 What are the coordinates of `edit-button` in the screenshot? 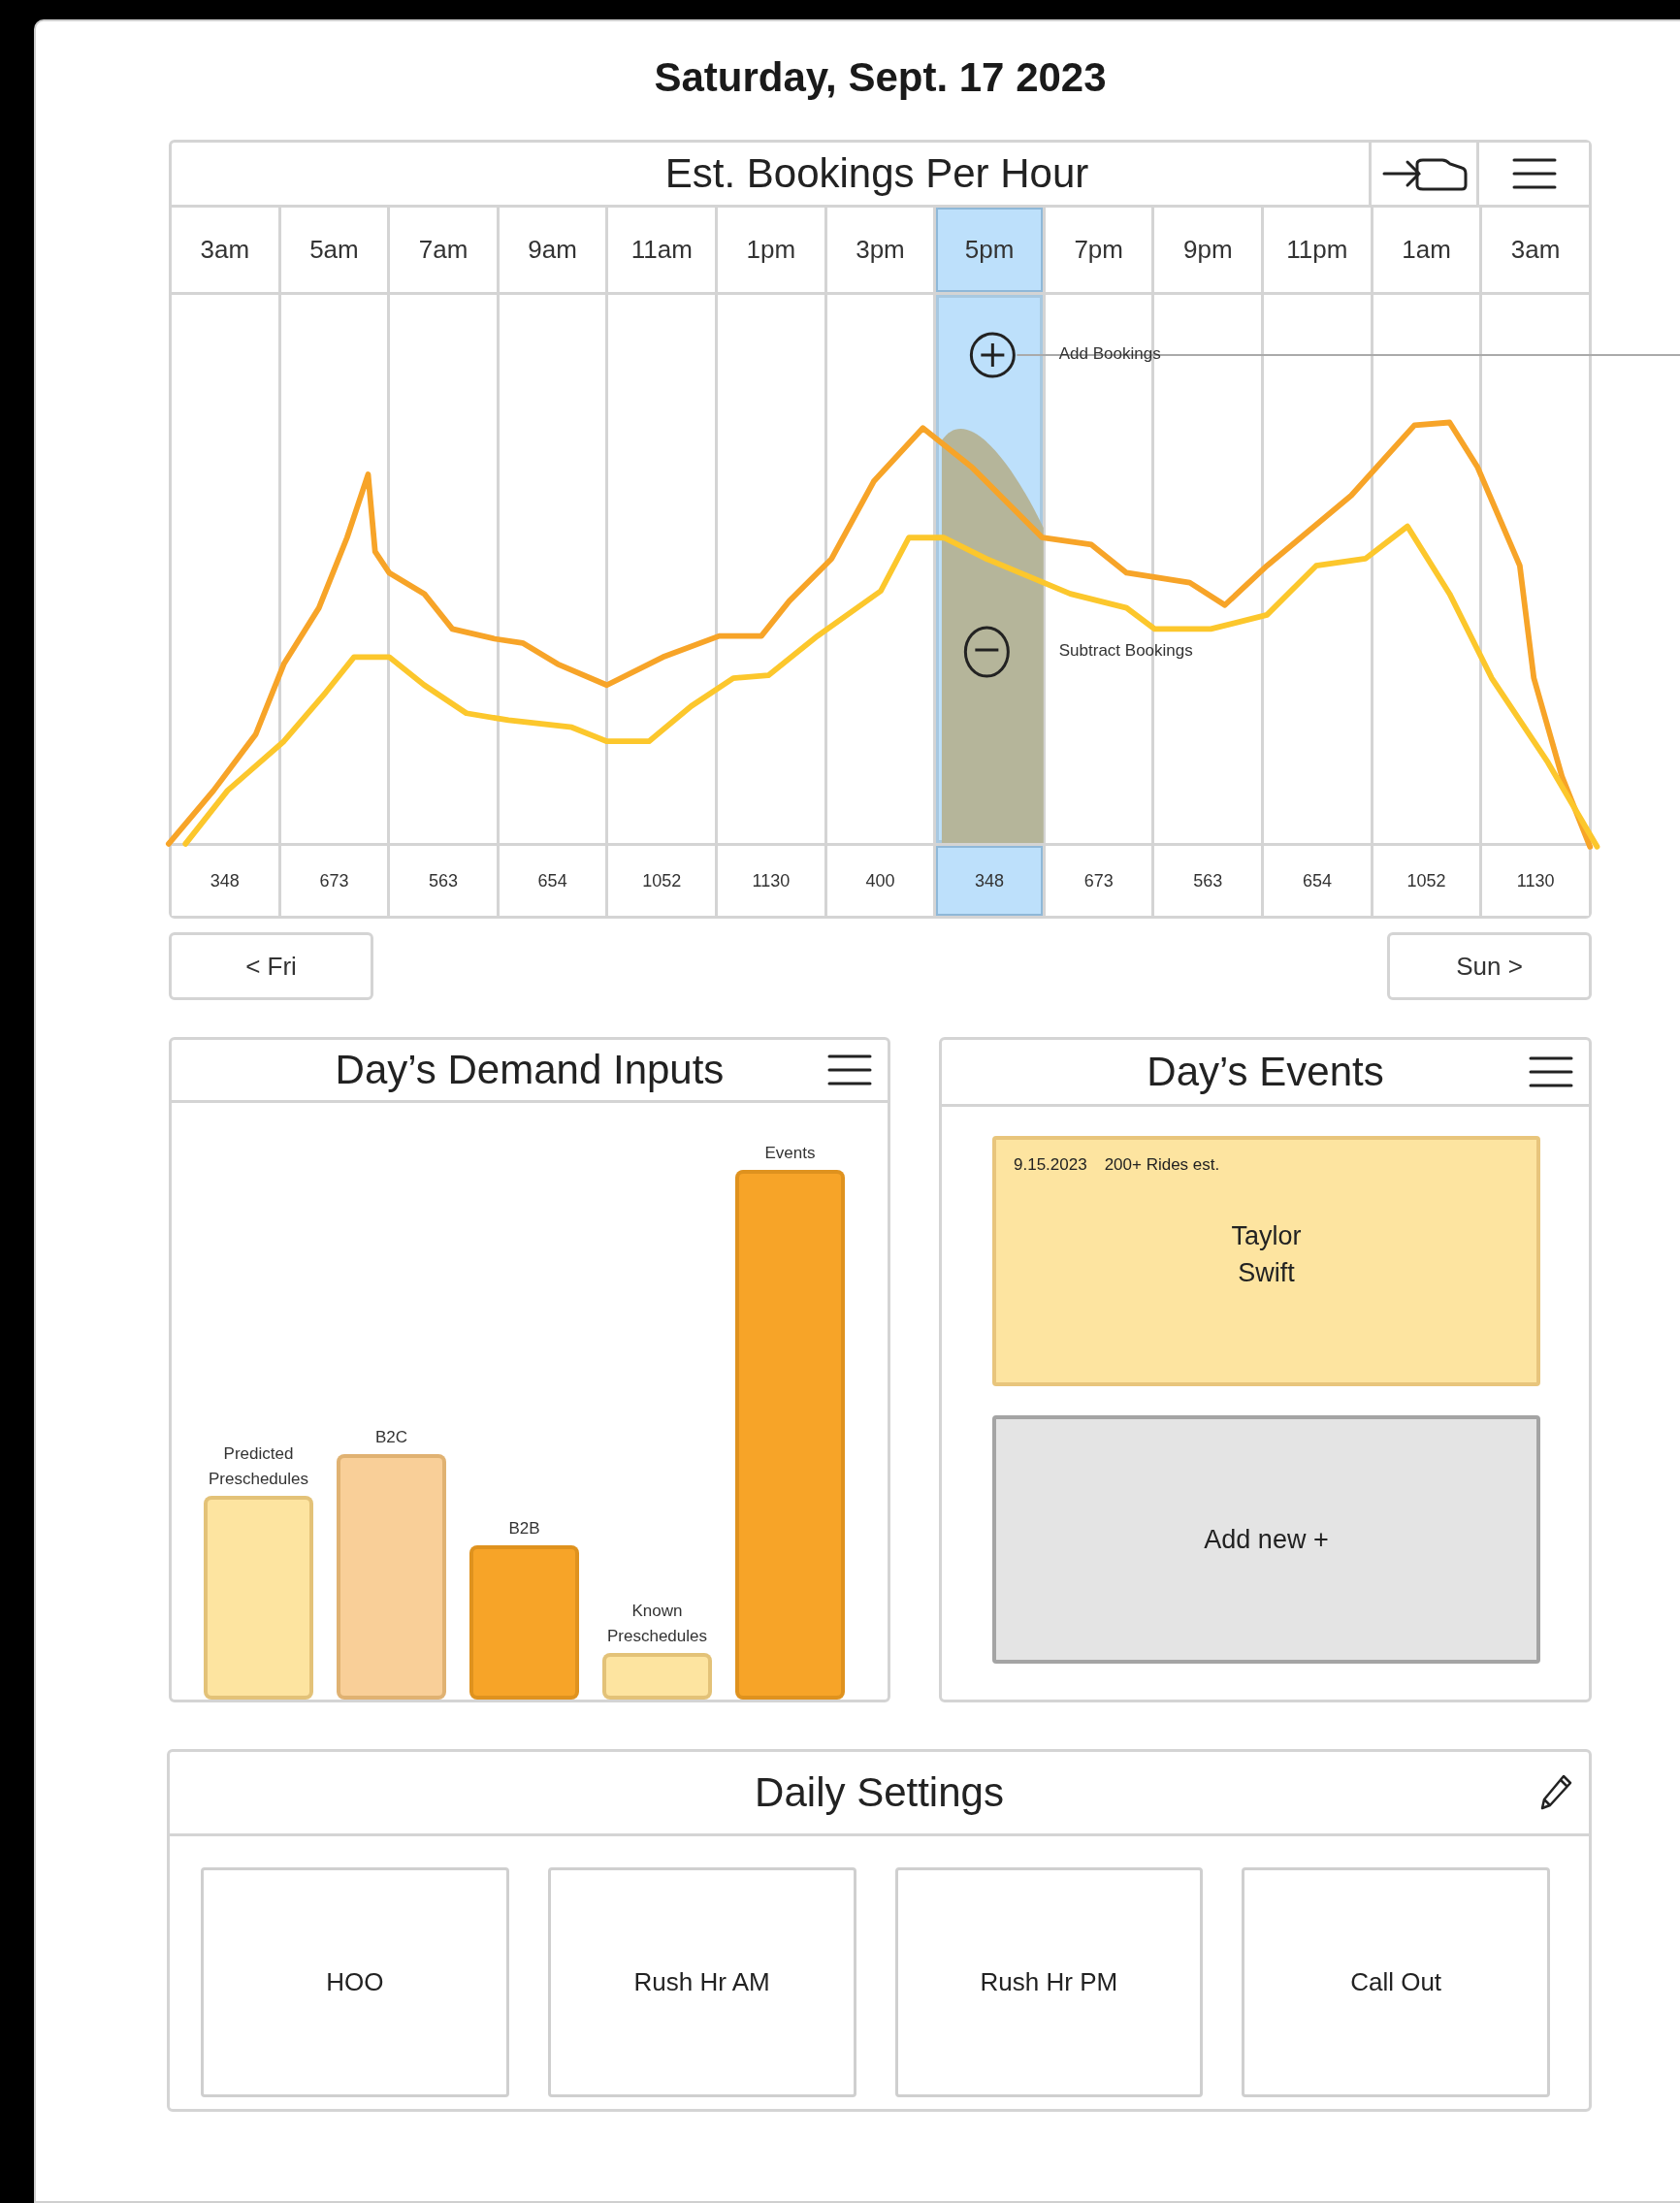 It's located at (1555, 1792).